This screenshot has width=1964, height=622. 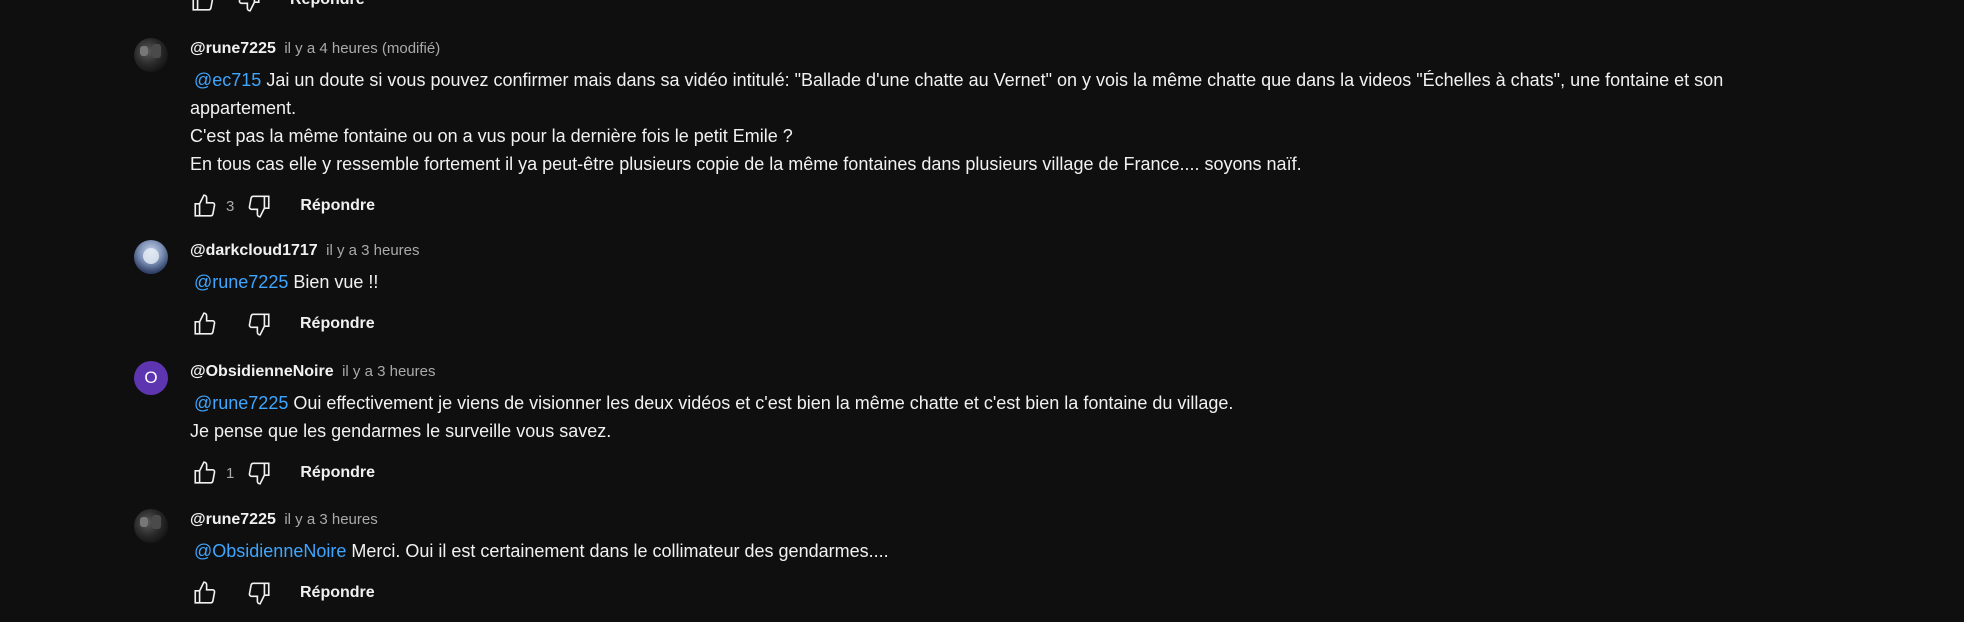 What do you see at coordinates (1057, 520) in the screenshot?
I see `comment-header: @rune7225 il y a 3 heures` at bounding box center [1057, 520].